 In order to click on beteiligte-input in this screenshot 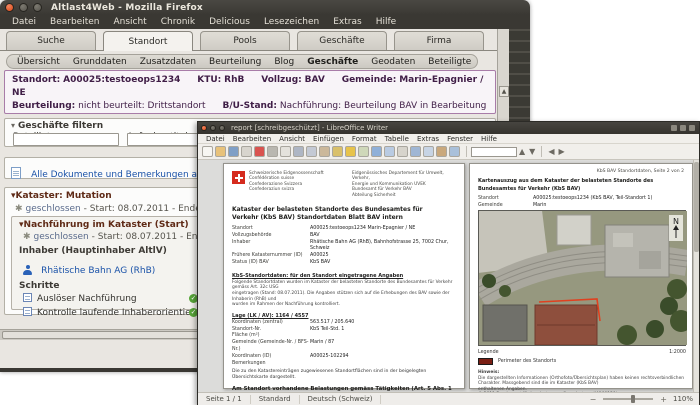, I will do `click(66, 139)`.